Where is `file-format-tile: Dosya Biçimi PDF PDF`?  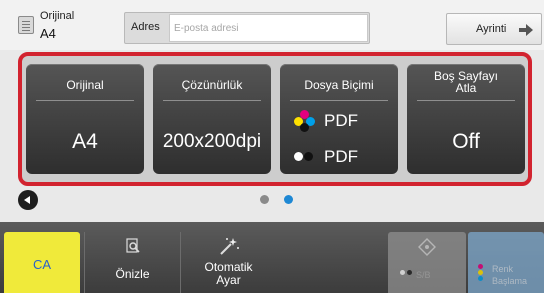
file-format-tile: Dosya Biçimi PDF PDF is located at coordinates (339, 119).